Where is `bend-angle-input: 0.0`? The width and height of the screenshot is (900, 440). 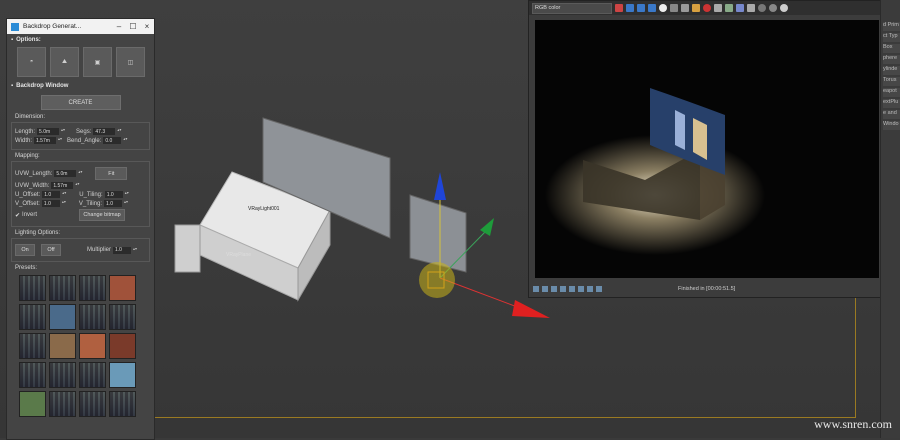
bend-angle-input: 0.0 is located at coordinates (112, 140).